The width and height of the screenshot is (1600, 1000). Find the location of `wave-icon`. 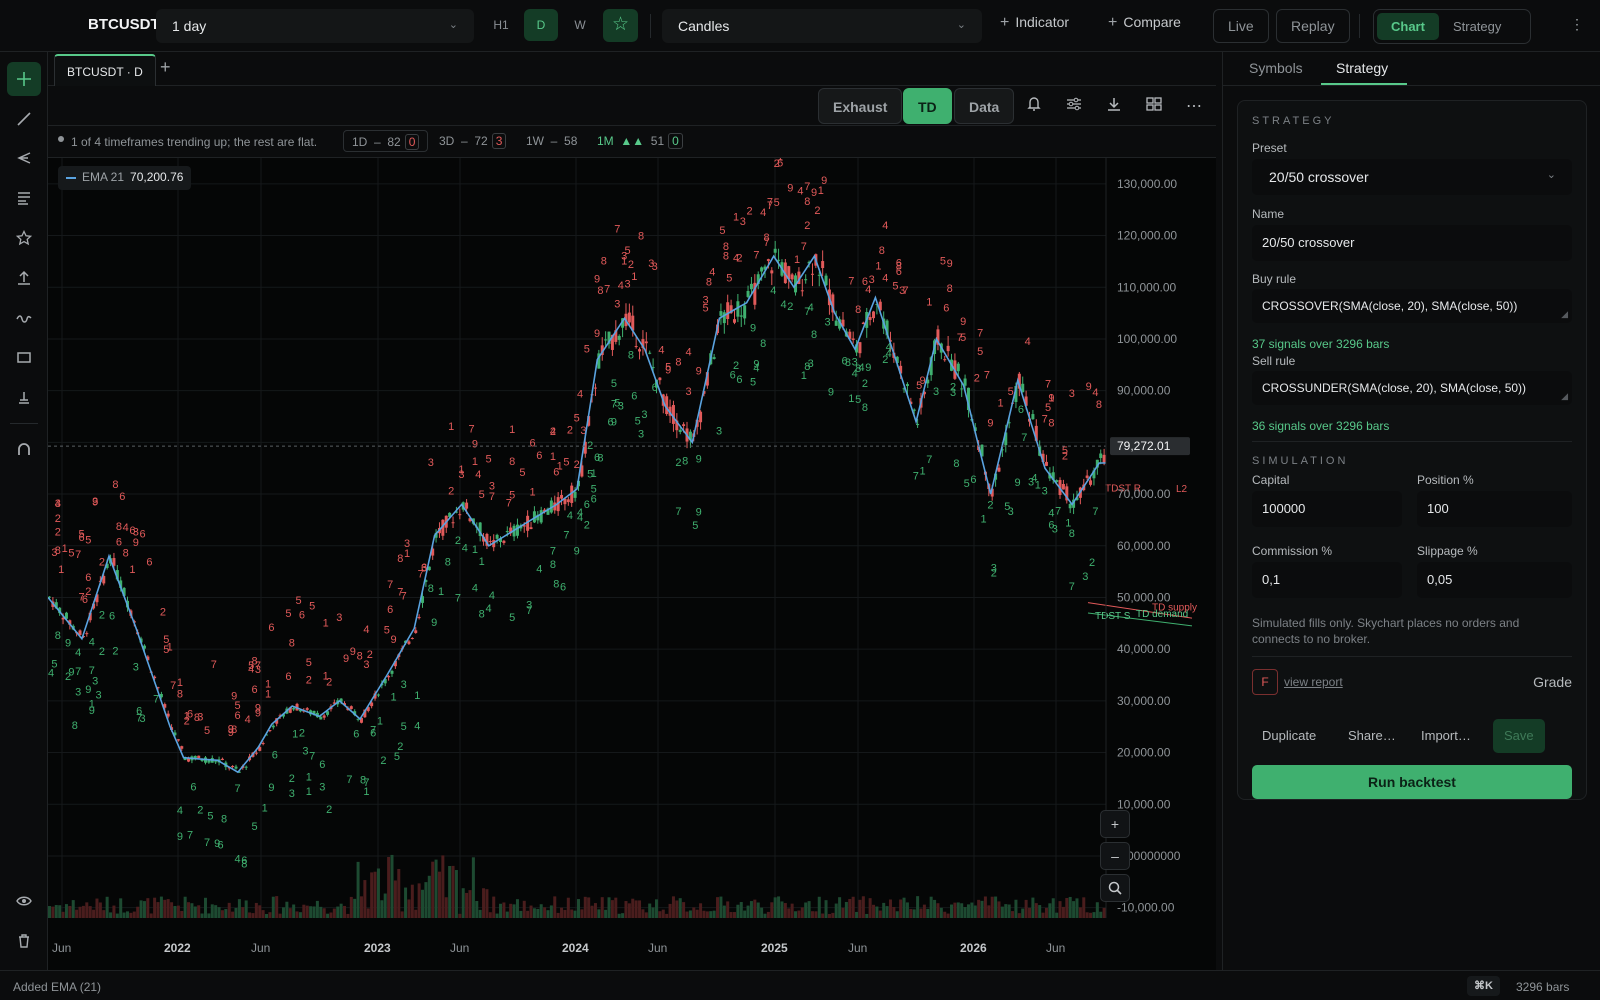

wave-icon is located at coordinates (24, 318).